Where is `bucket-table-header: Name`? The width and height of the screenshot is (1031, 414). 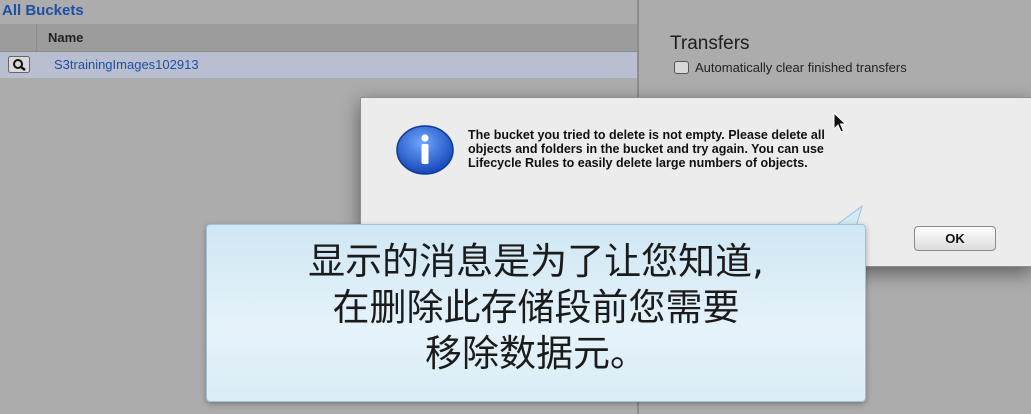
bucket-table-header: Name is located at coordinates (318, 38).